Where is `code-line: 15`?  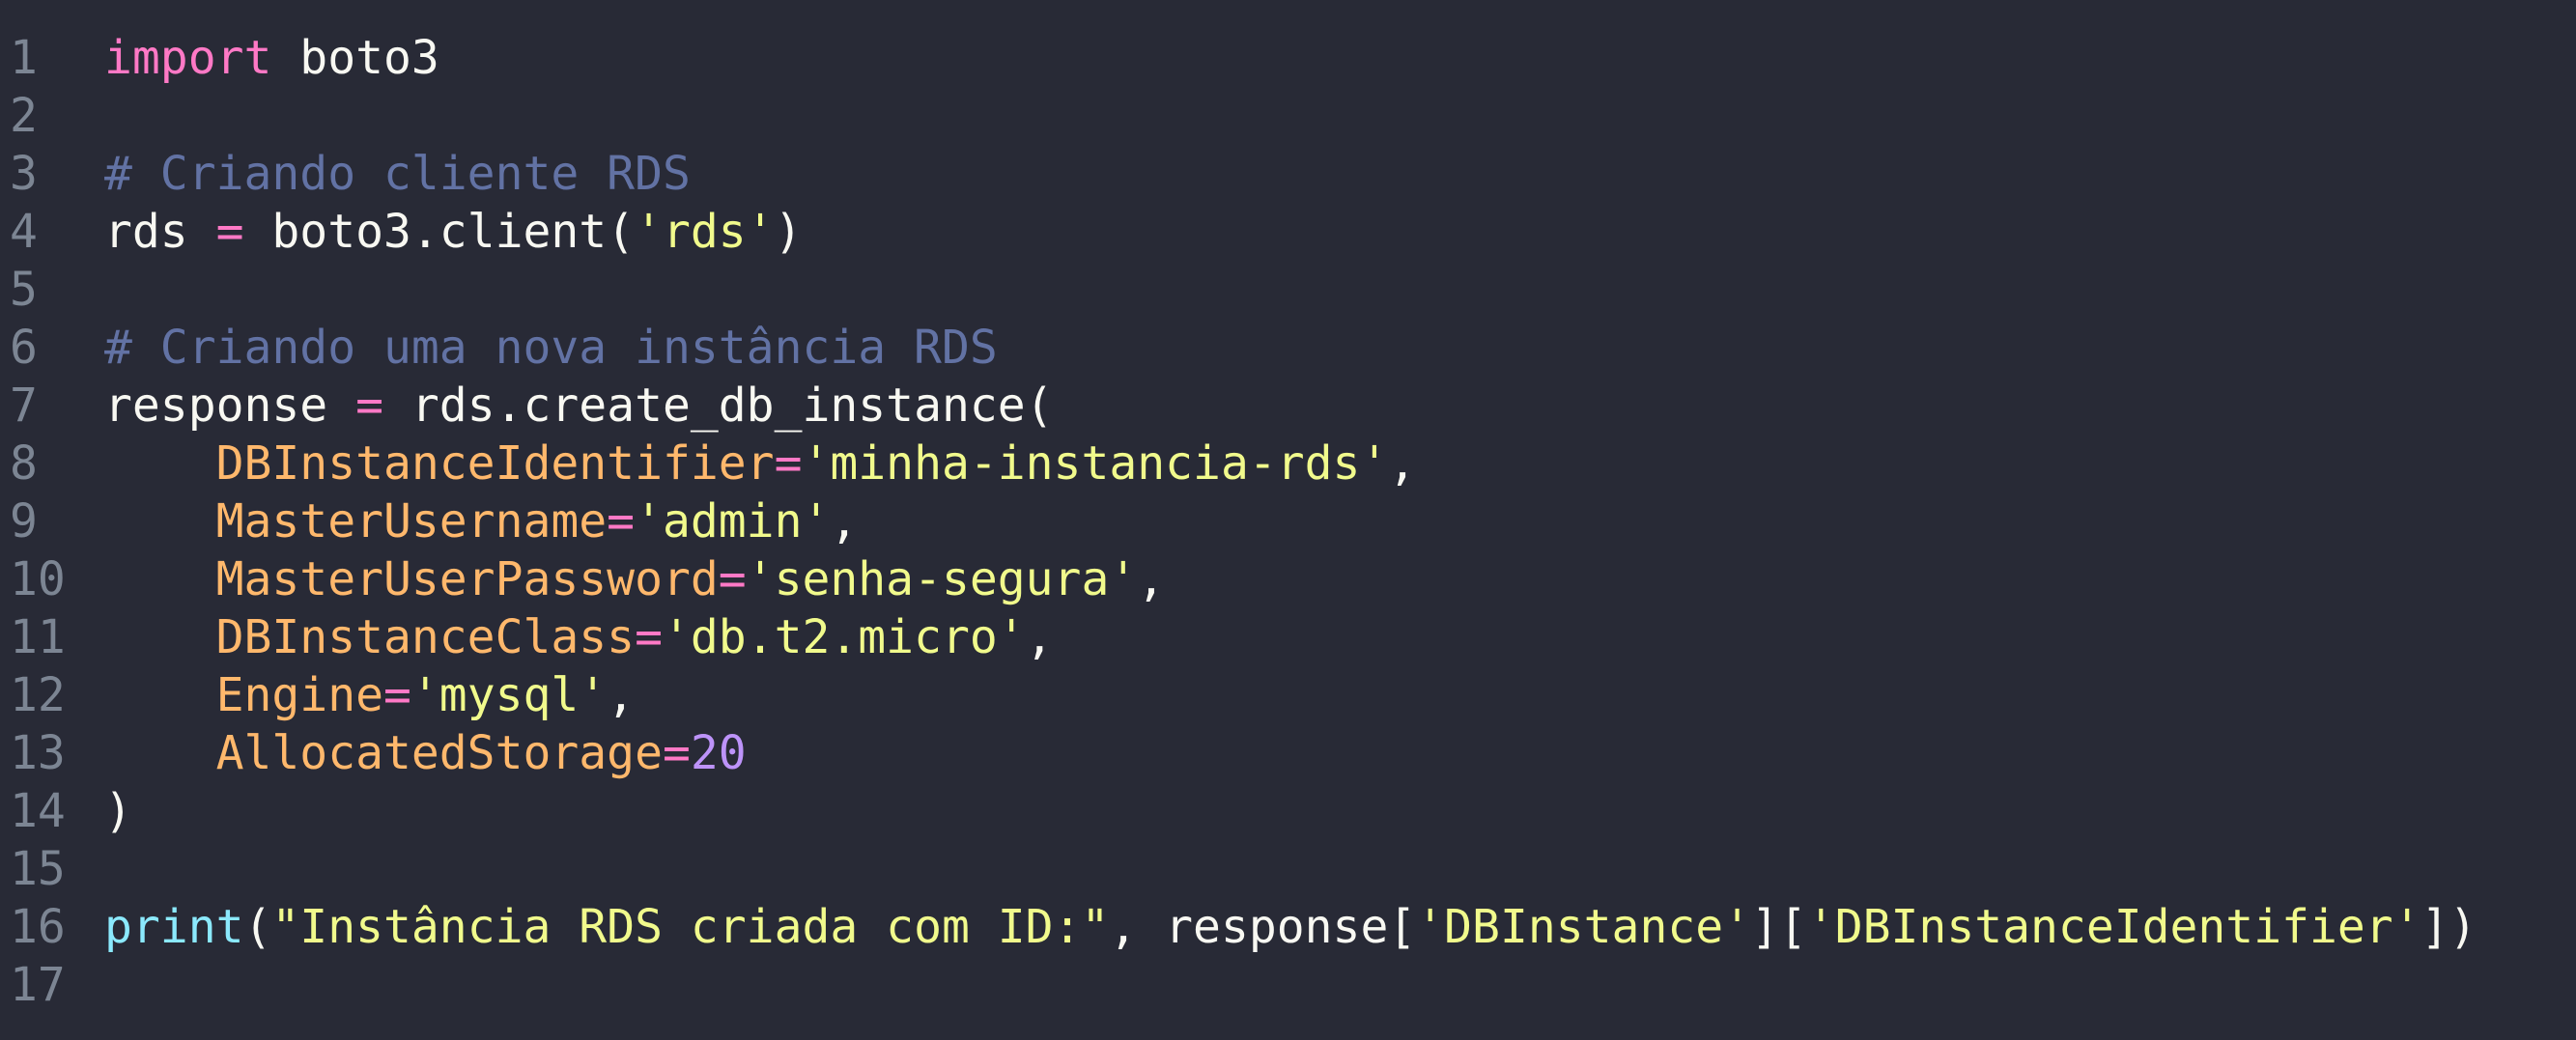
code-line: 15 is located at coordinates (1288, 869).